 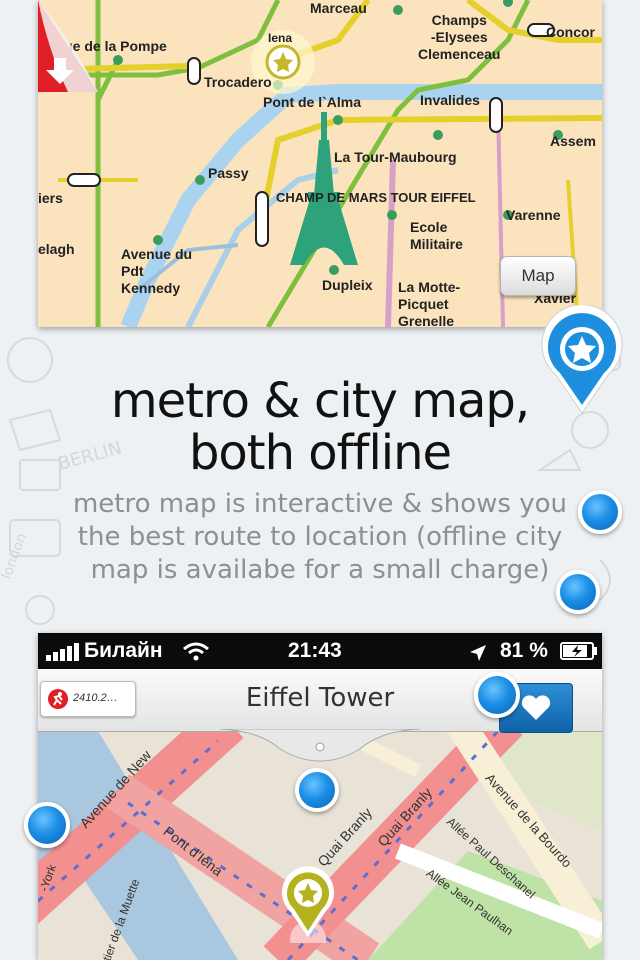 I want to click on station-trocadero: Trocadero, so click(x=238, y=82).